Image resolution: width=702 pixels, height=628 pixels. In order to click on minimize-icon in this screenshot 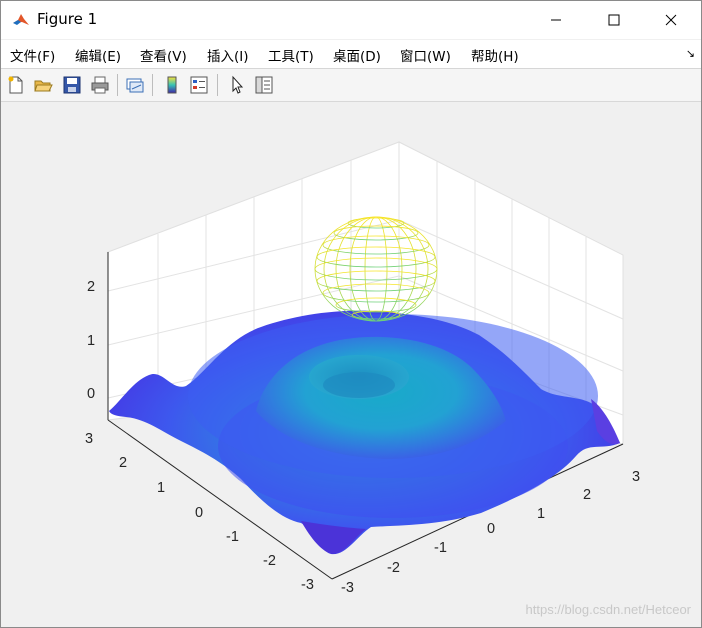, I will do `click(556, 20)`.